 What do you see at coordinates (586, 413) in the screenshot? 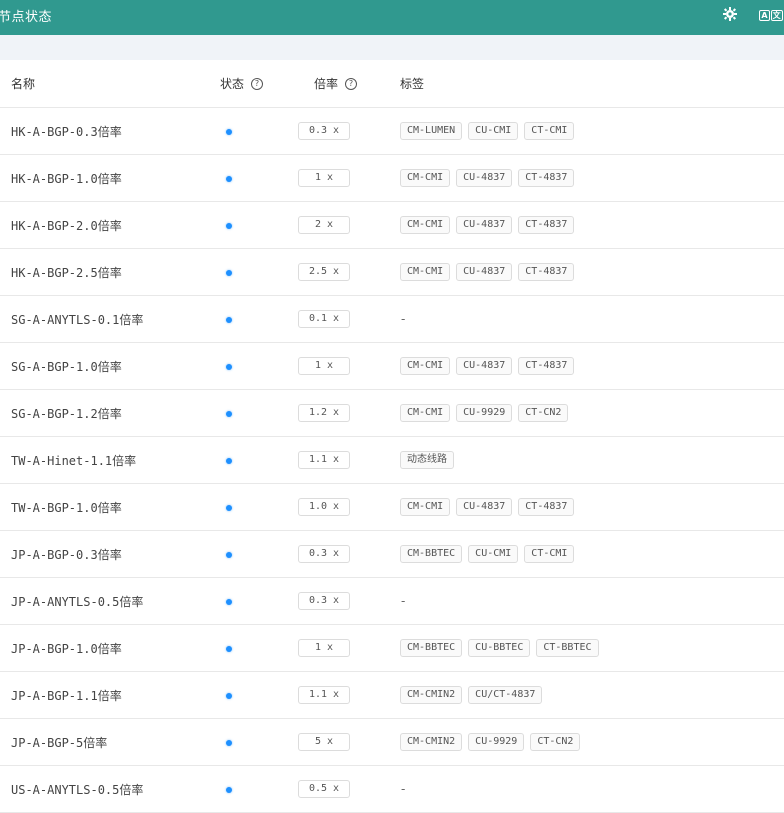
I see `node-tags-cell: CM-CMI CU-9929 CT-CN2` at bounding box center [586, 413].